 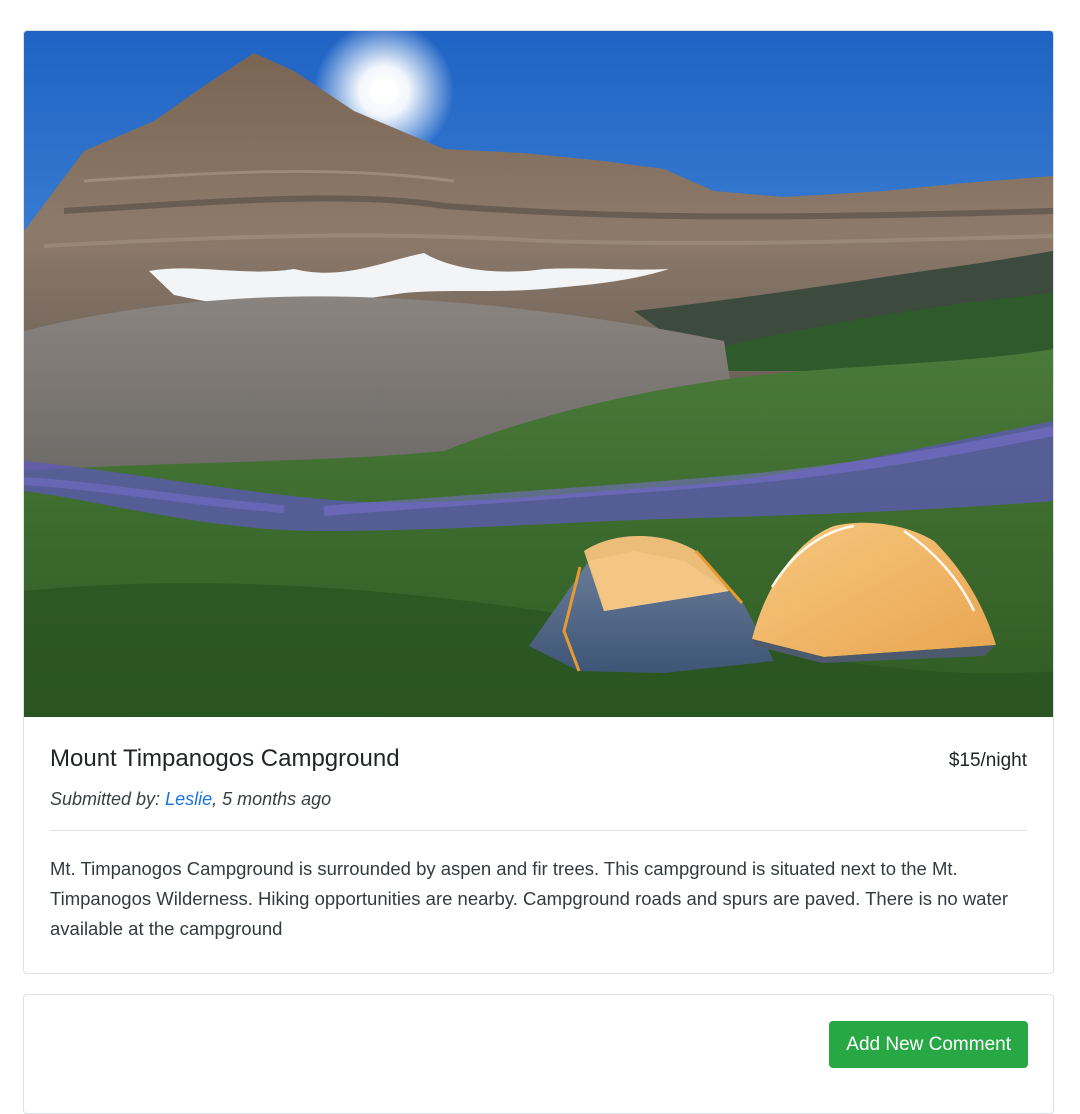 I want to click on submitted-by-line: Submitted by: Leslie, 5 months ago, so click(x=538, y=799).